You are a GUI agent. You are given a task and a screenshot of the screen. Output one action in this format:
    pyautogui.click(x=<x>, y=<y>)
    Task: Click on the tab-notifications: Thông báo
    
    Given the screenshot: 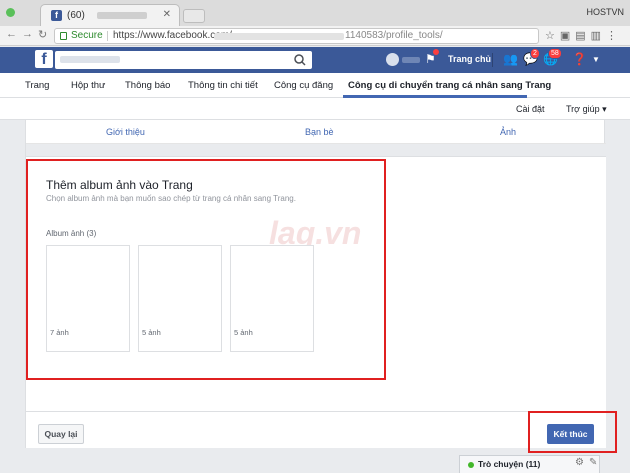 What is the action you would take?
    pyautogui.click(x=147, y=85)
    